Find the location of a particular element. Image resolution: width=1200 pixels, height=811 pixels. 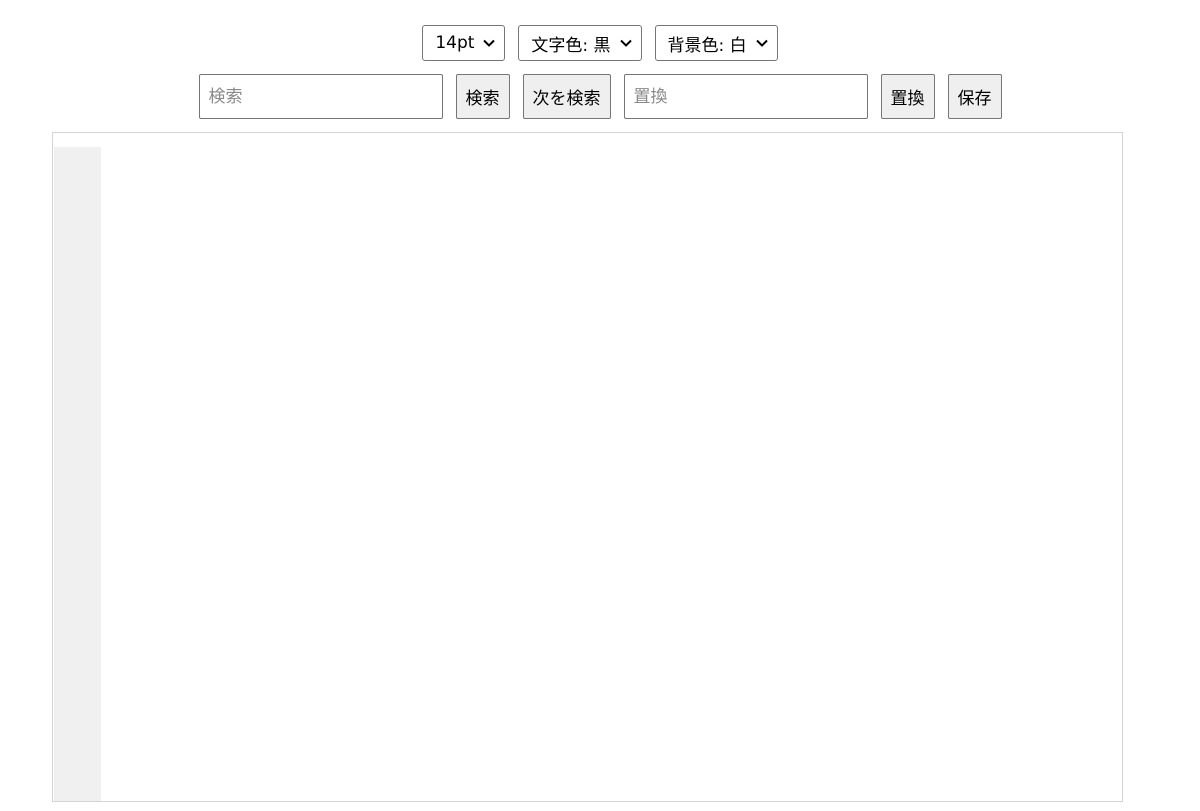

format-toolbar: 14pt 文字色: 黒 背景色: 白 is located at coordinates (600, 43).